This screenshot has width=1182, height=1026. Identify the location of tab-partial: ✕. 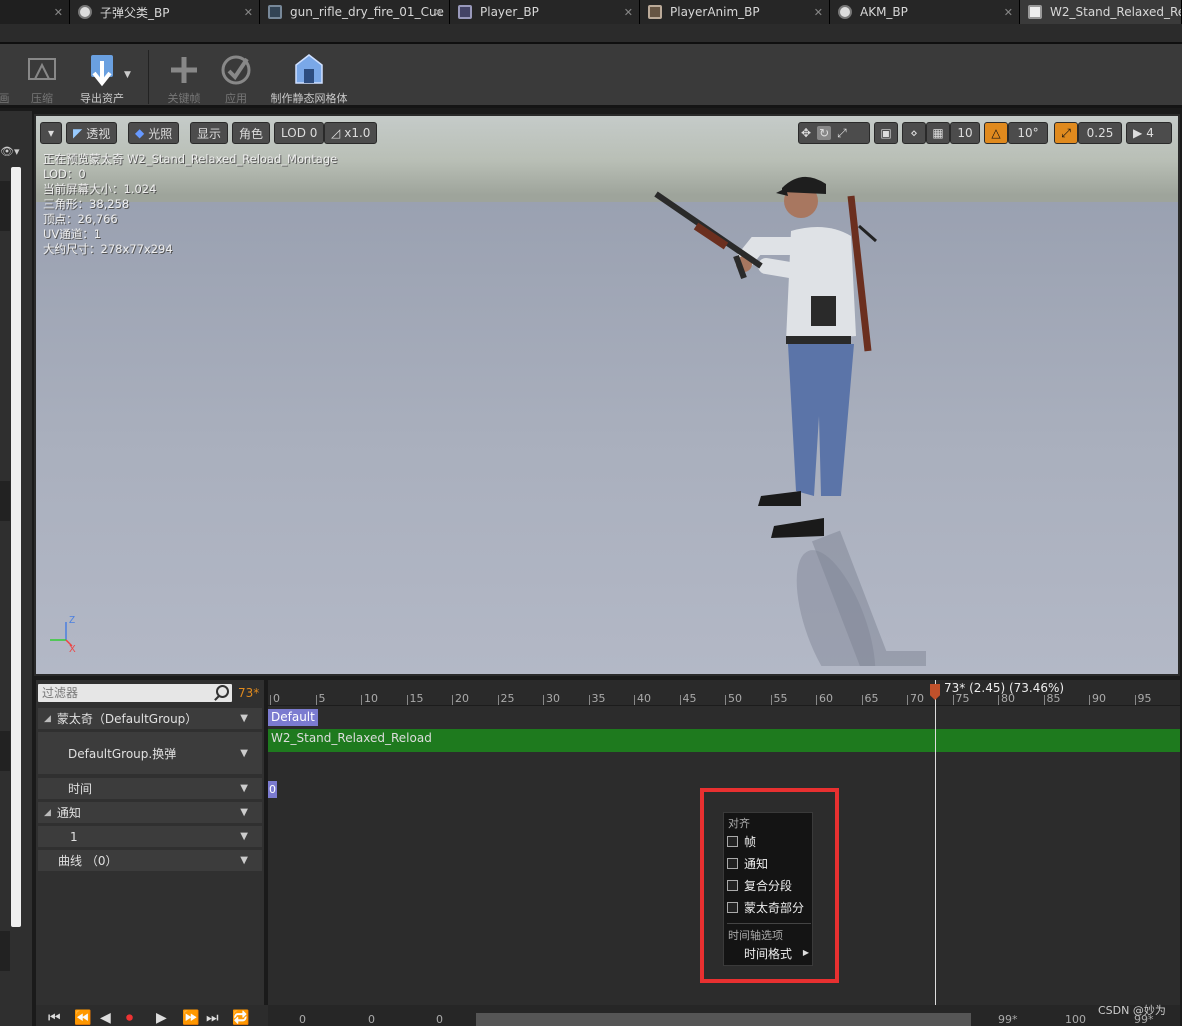
(35, 12).